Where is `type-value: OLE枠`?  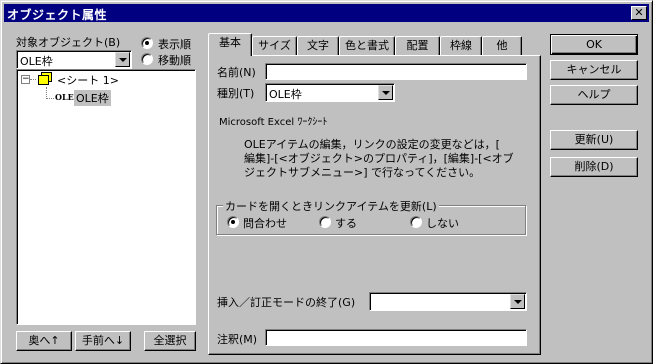
type-value: OLE枠 is located at coordinates (285, 94).